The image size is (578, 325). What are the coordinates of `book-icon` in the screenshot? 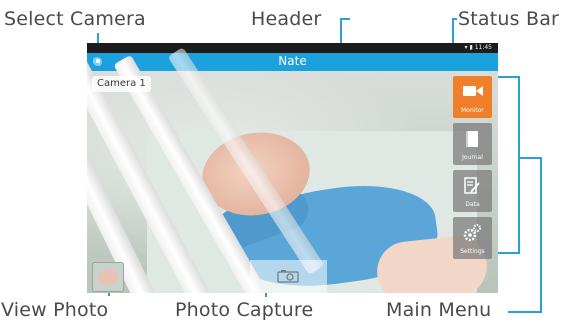 It's located at (472, 139).